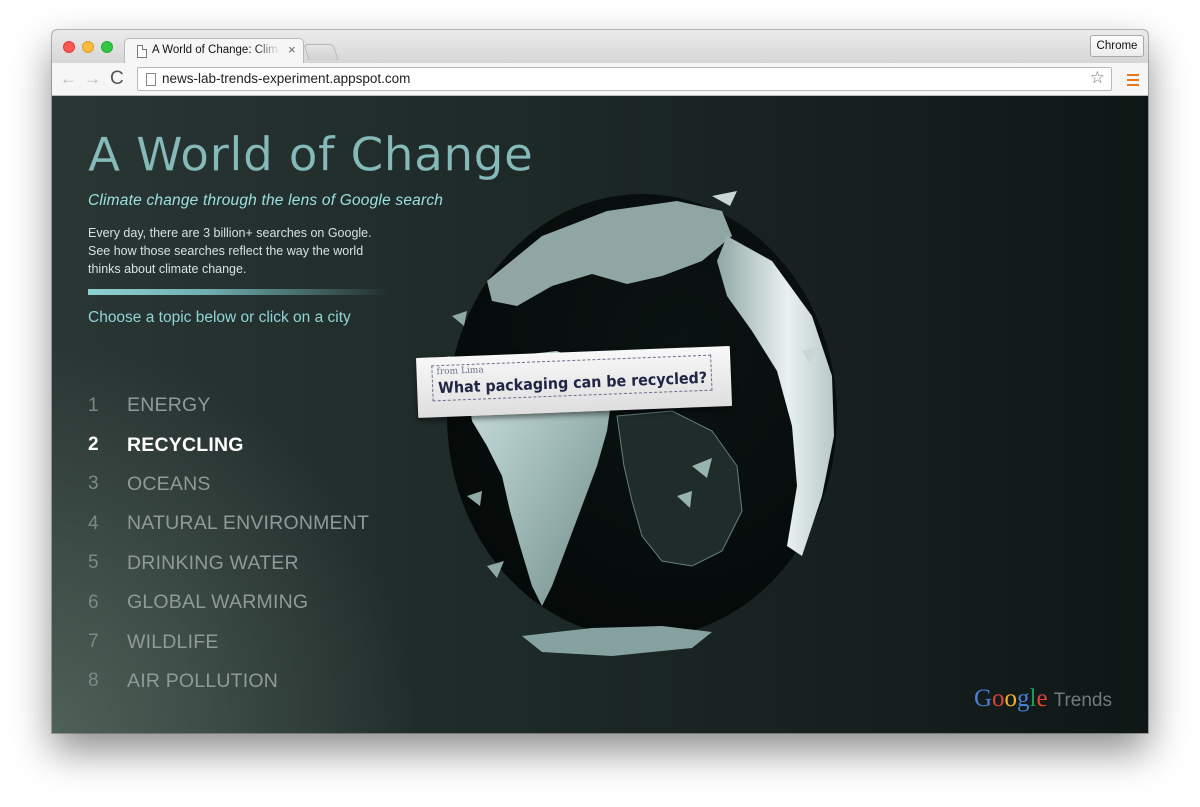  What do you see at coordinates (248, 523) in the screenshot?
I see `topic-label: NATURAL ENVIRONMENT` at bounding box center [248, 523].